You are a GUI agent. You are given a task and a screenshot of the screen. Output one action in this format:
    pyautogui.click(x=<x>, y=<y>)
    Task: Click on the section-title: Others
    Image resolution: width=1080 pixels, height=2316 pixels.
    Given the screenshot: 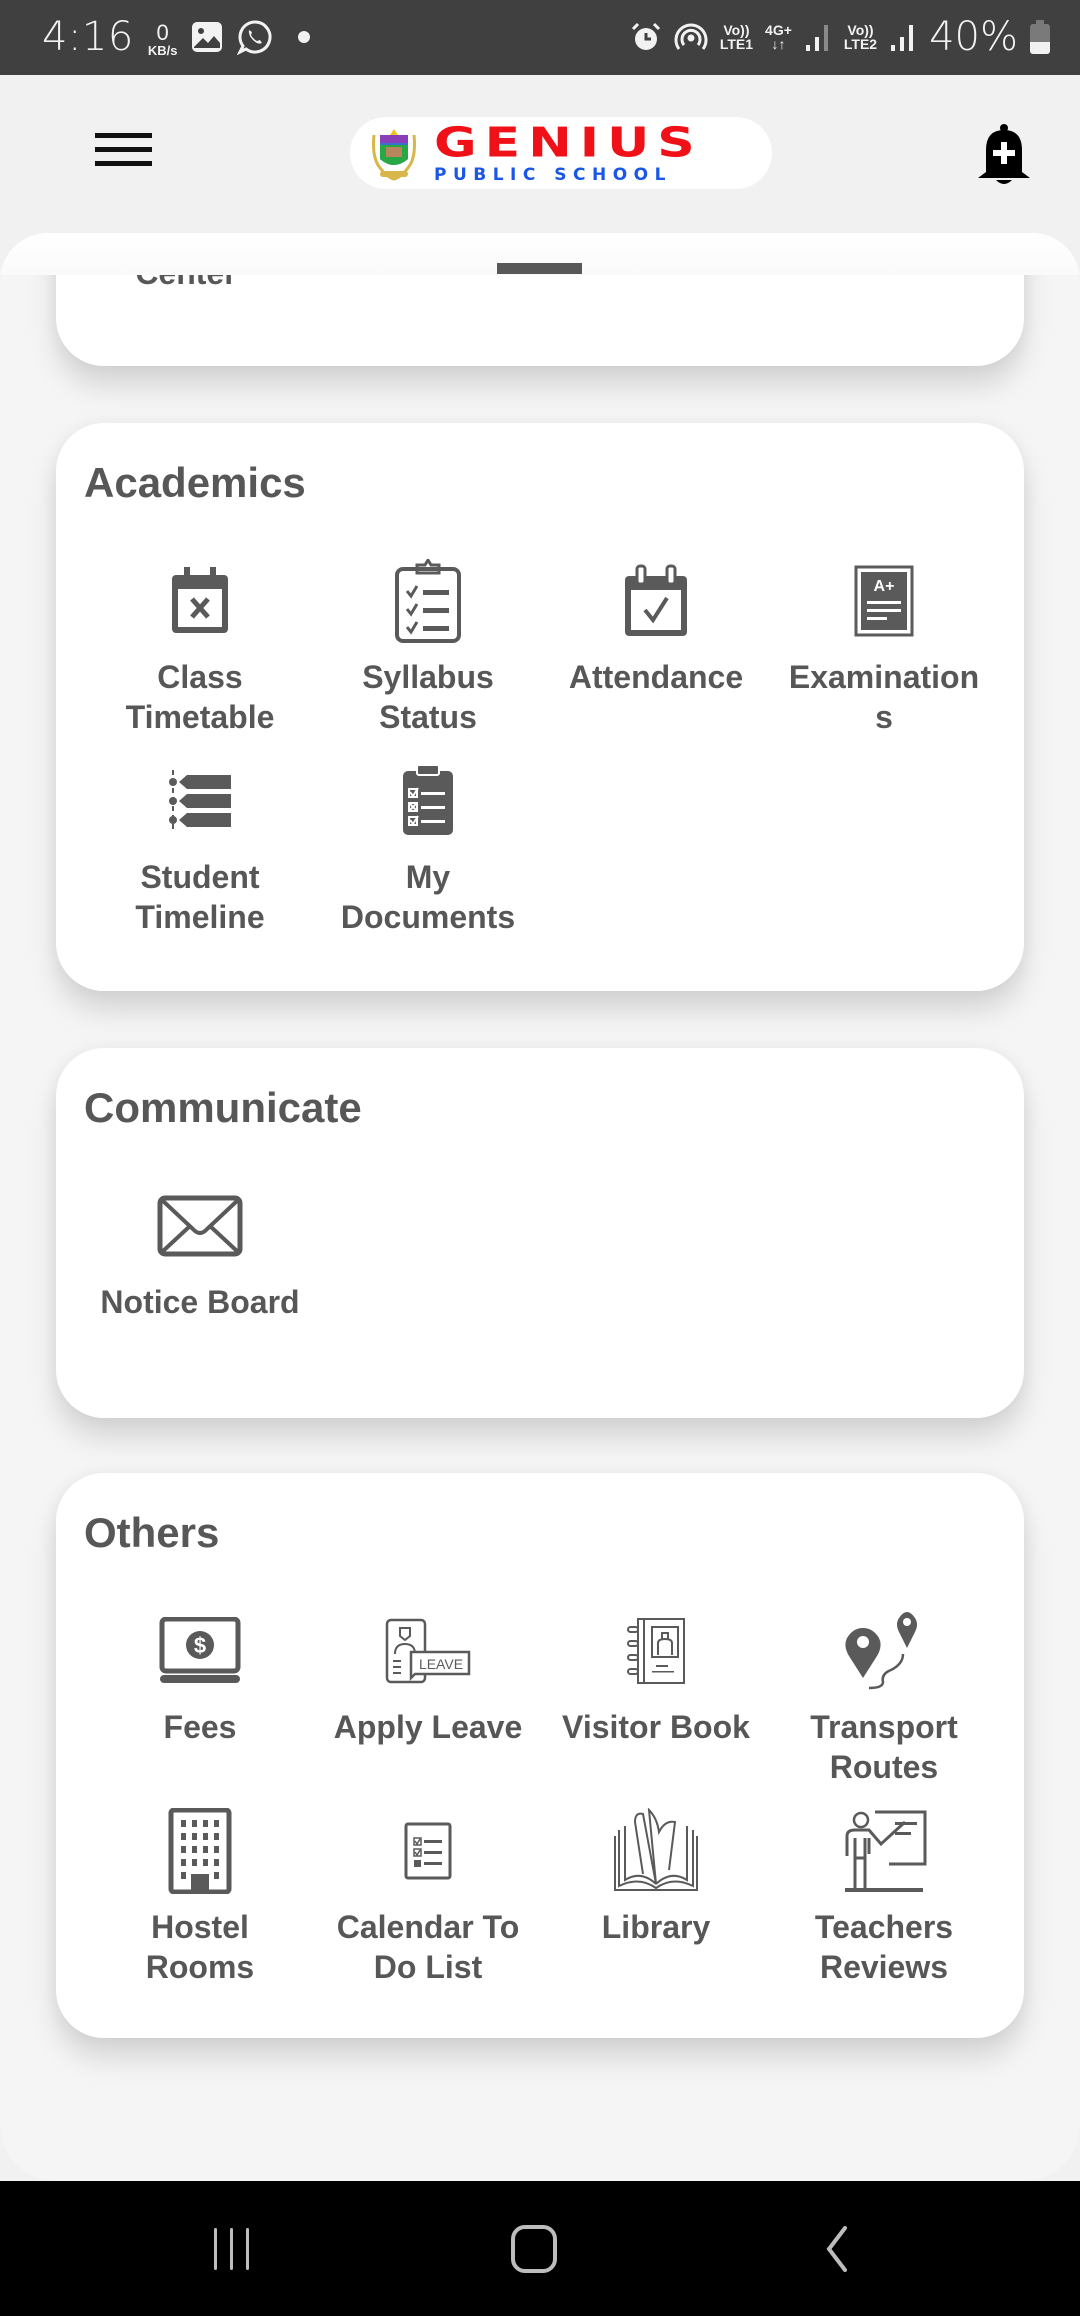 What is the action you would take?
    pyautogui.click(x=152, y=1532)
    